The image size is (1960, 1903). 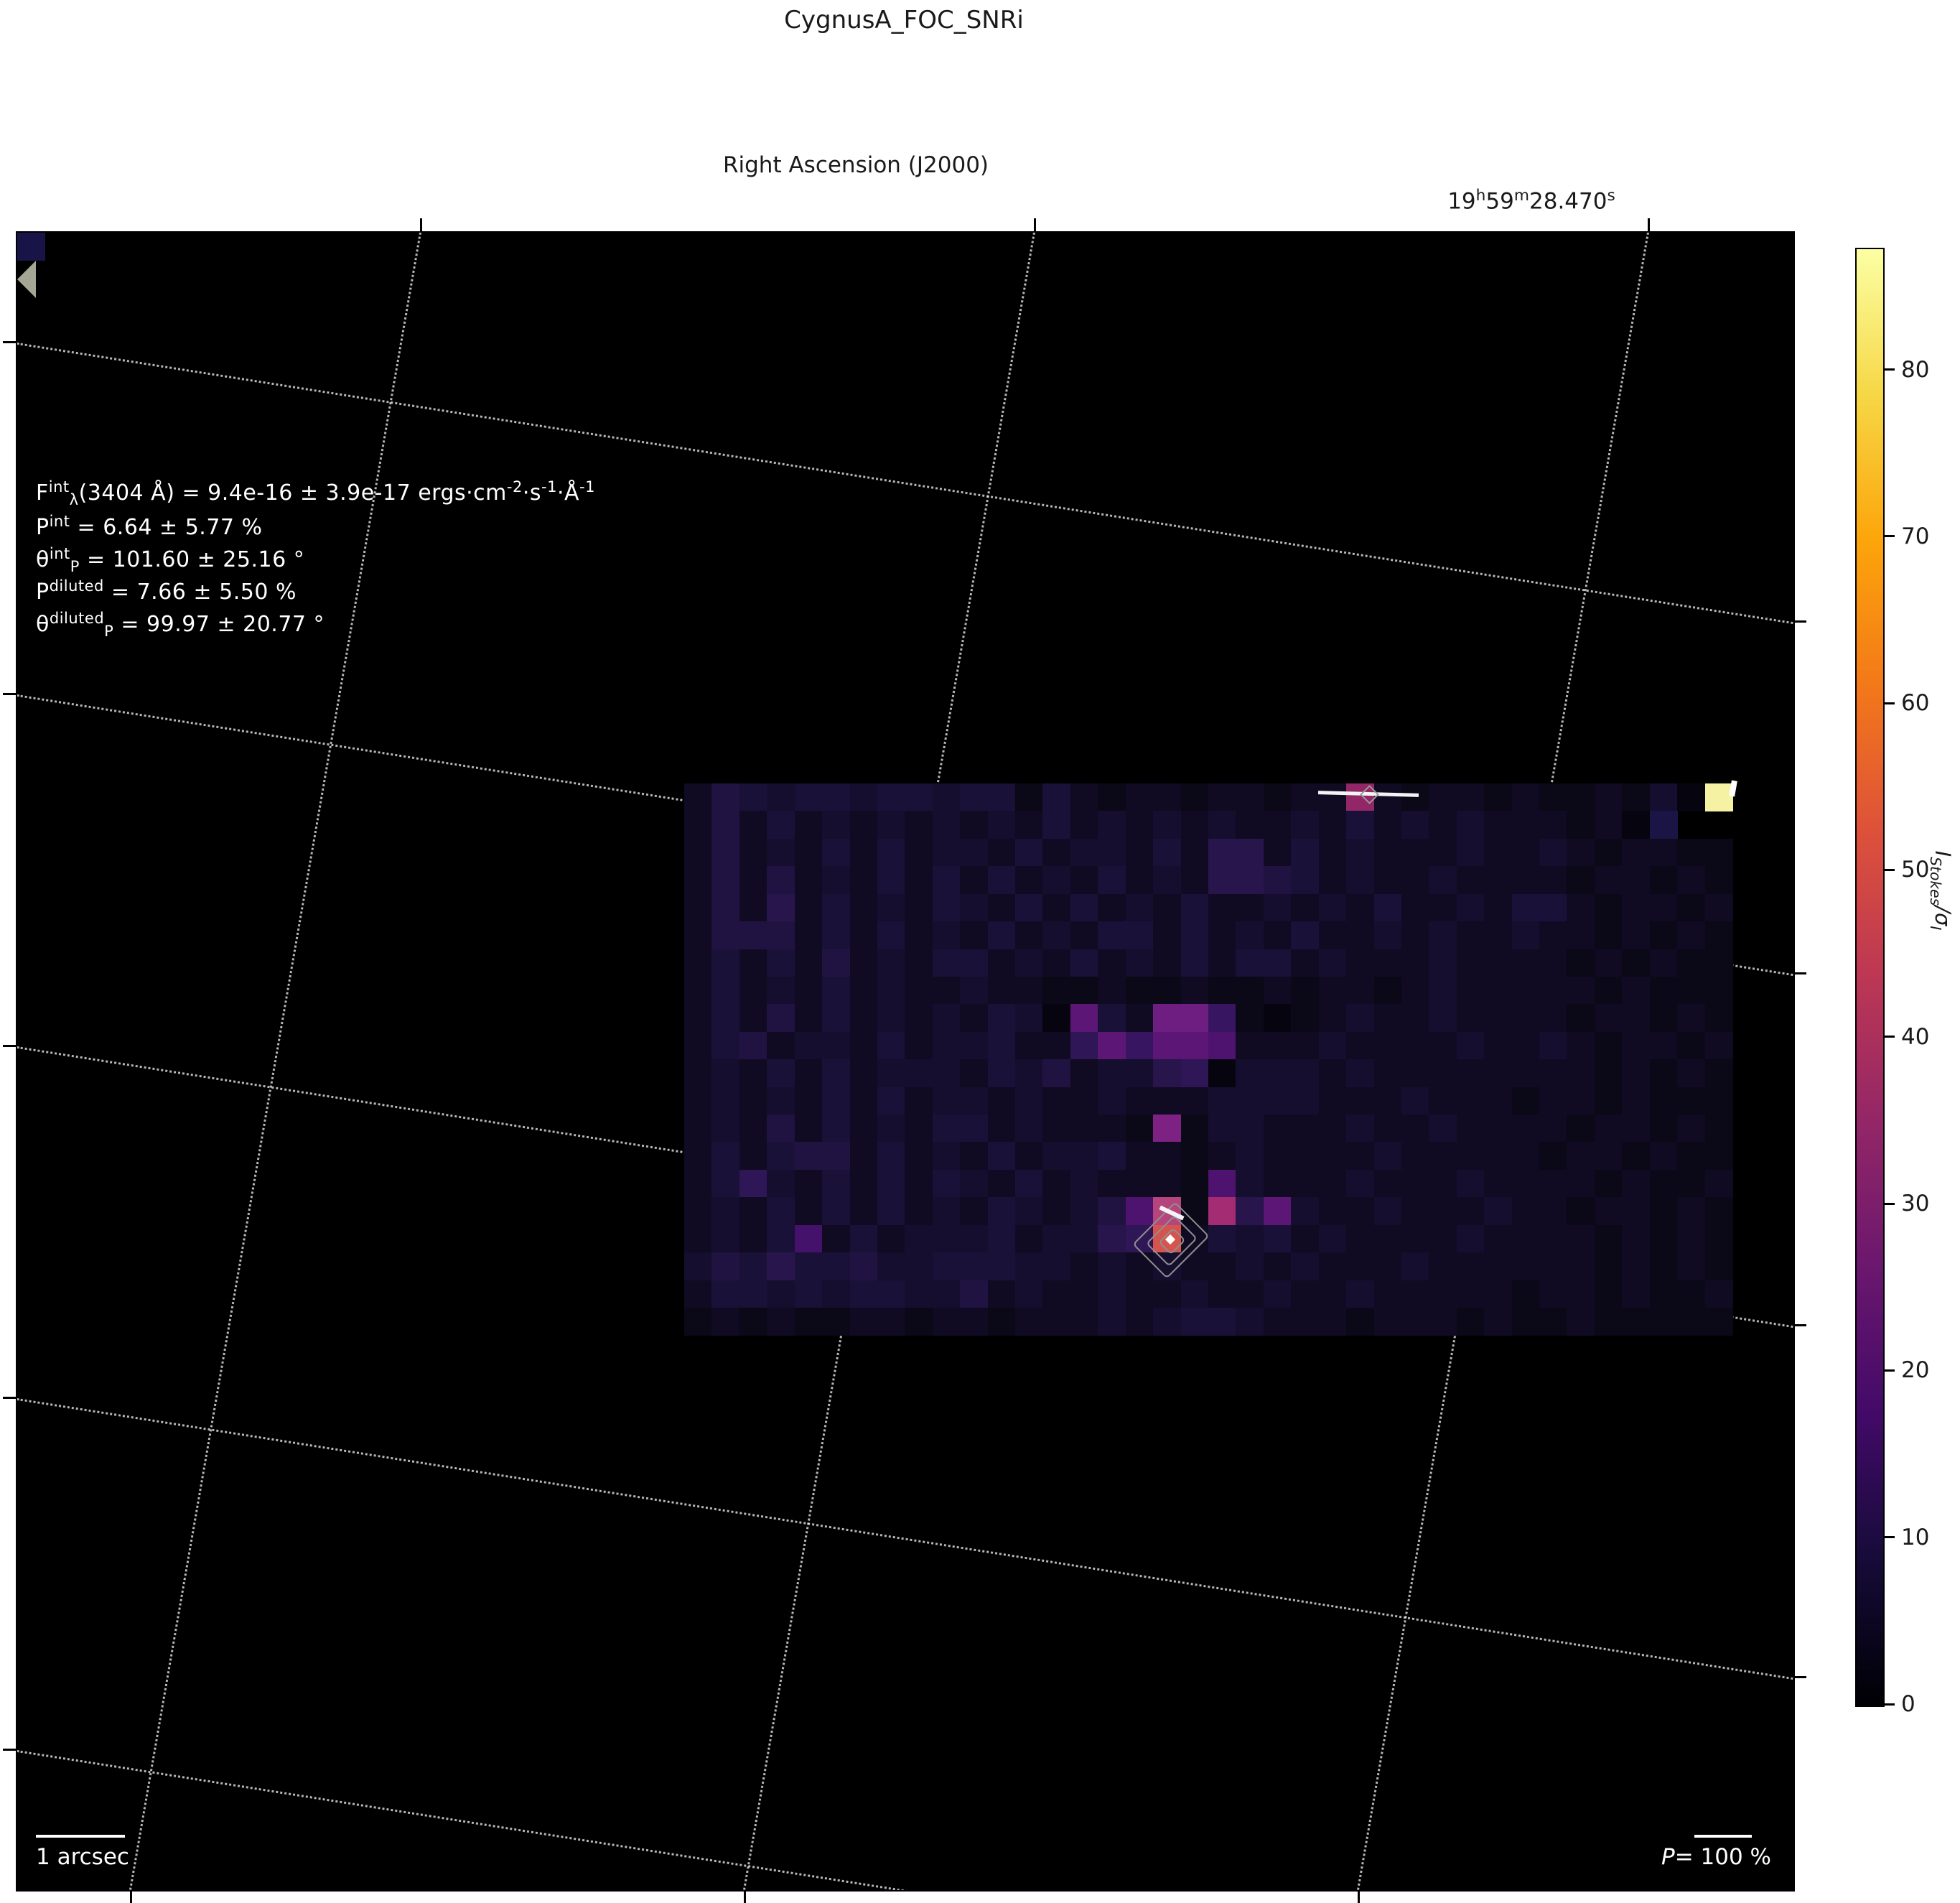 What do you see at coordinates (1915, 703) in the screenshot?
I see `colorbar-tick-label: 60` at bounding box center [1915, 703].